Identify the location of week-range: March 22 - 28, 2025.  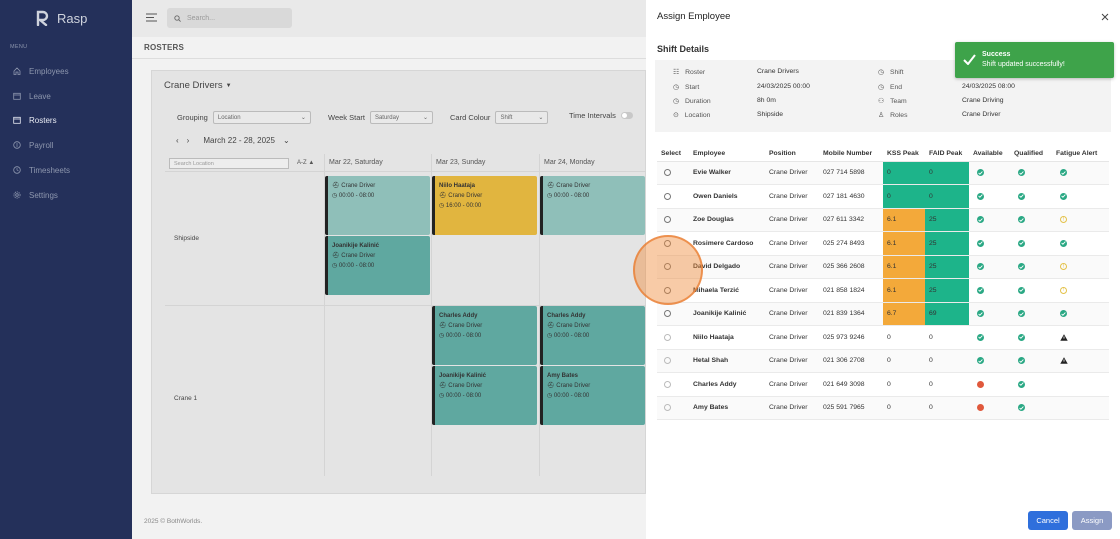
(239, 140).